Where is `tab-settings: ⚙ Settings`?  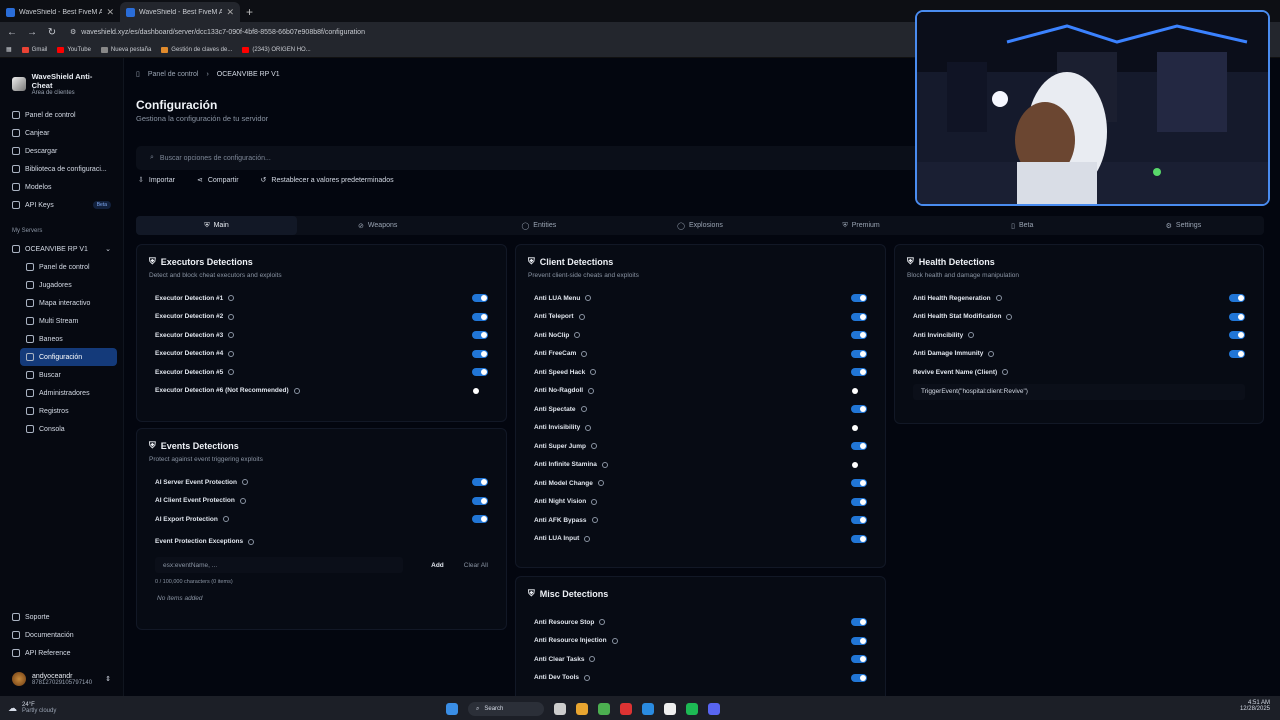
tab-settings: ⚙ Settings is located at coordinates (1183, 225).